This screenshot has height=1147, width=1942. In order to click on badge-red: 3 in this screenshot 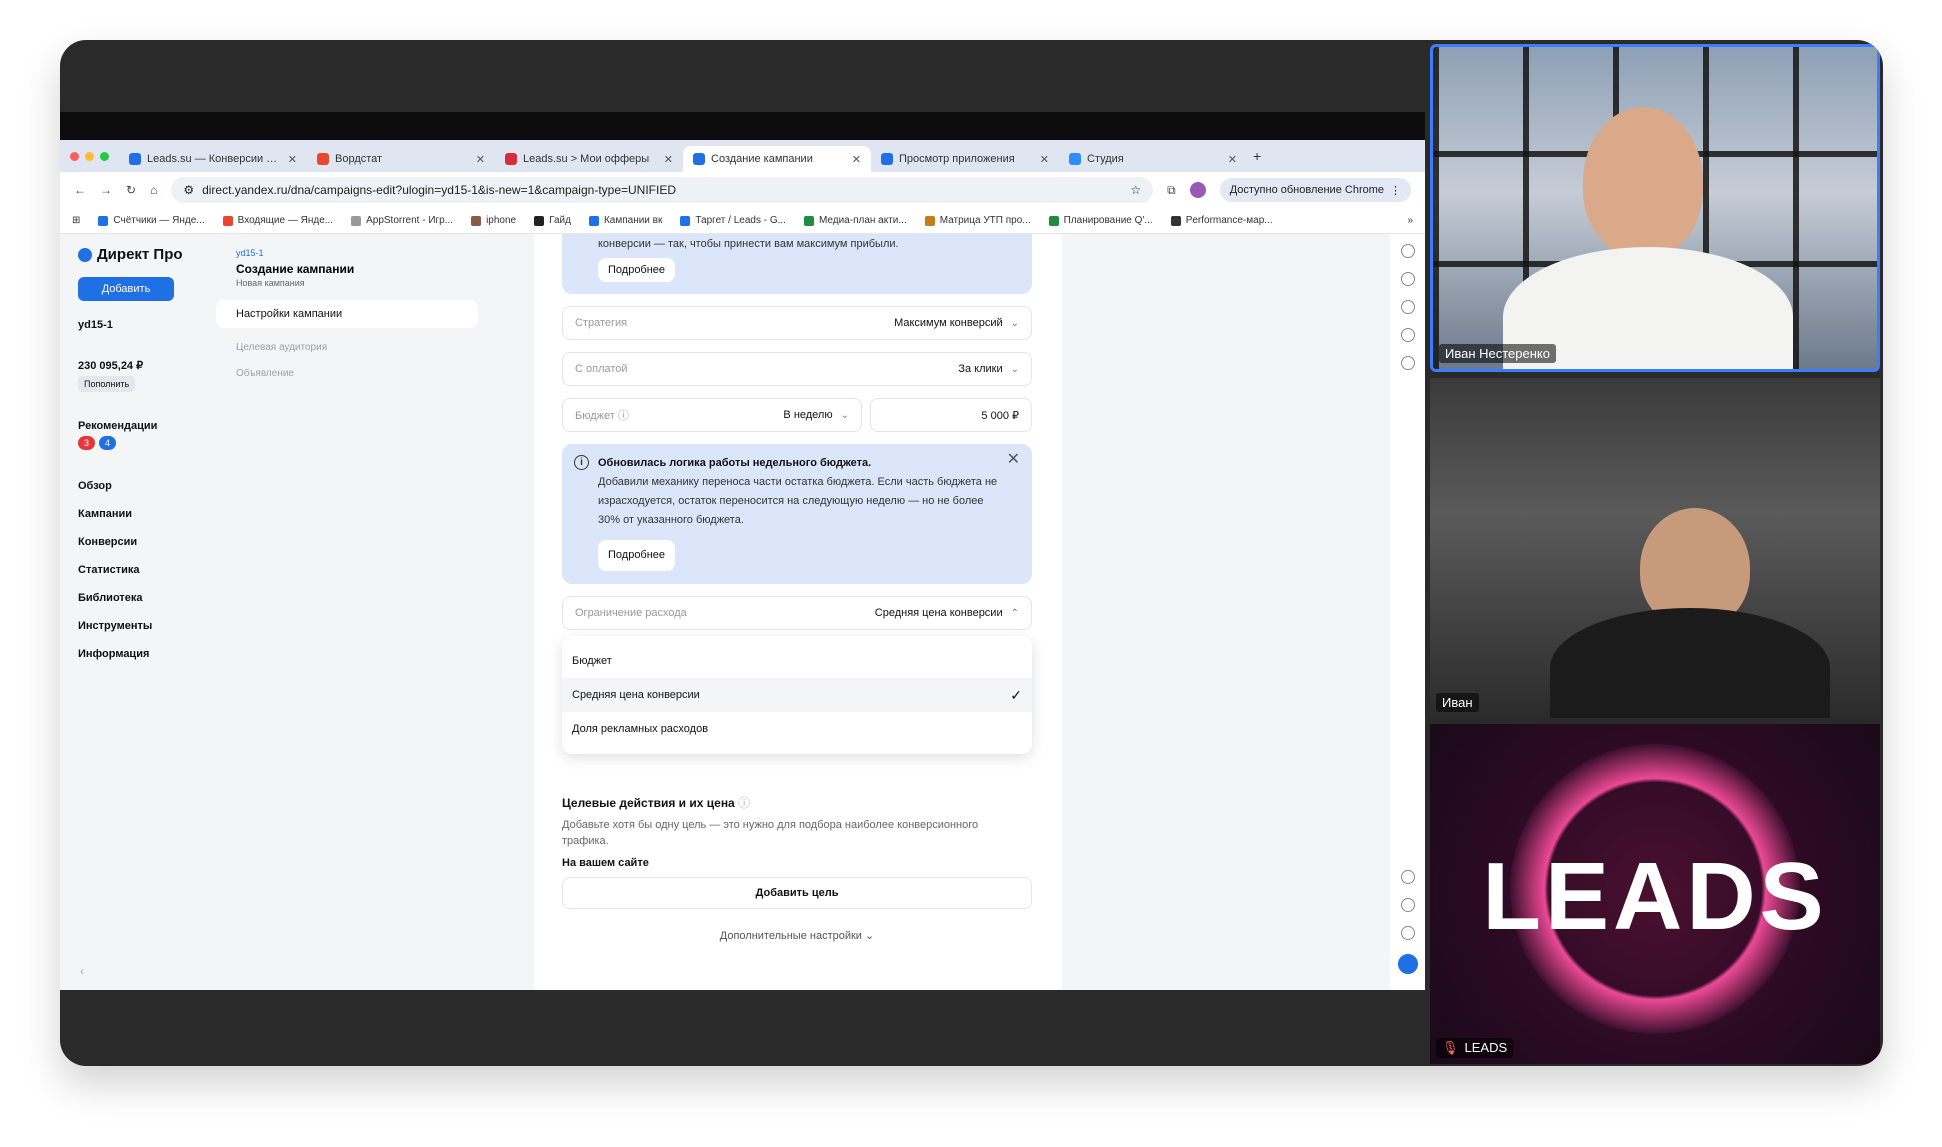, I will do `click(87, 443)`.